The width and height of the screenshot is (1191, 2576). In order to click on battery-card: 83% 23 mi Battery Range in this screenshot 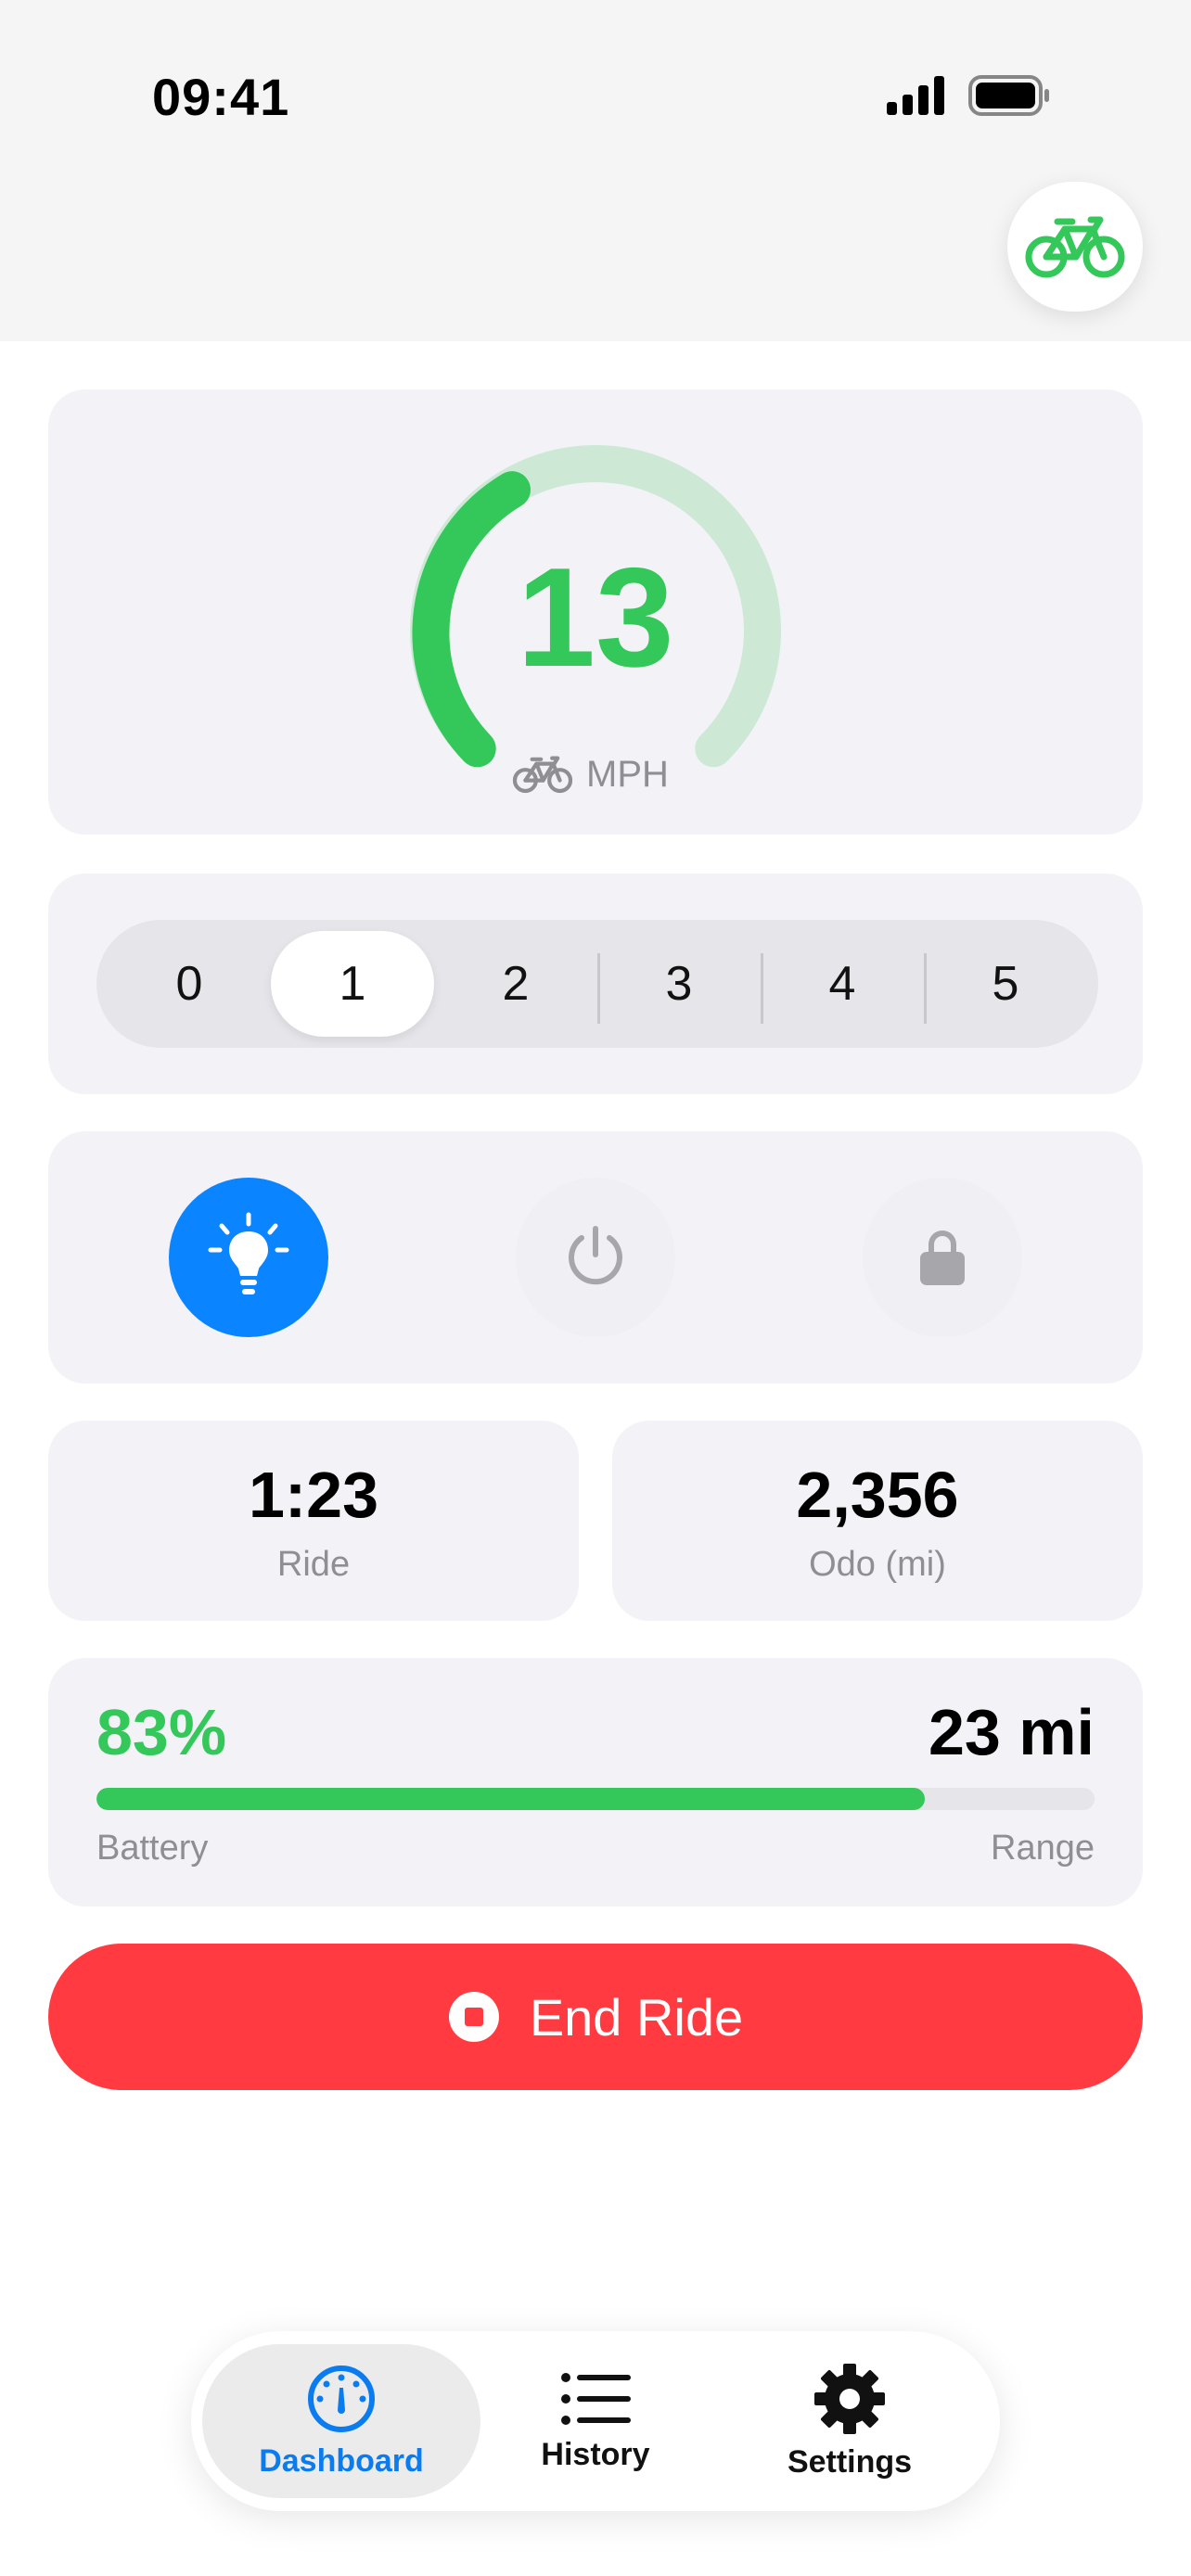, I will do `click(595, 1782)`.